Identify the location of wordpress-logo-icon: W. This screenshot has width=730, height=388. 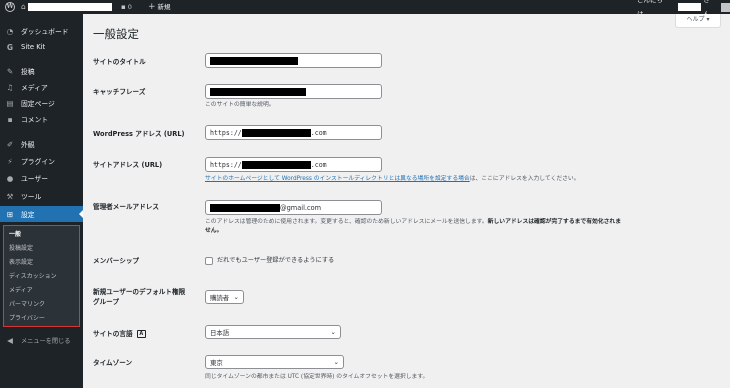
(10, 7).